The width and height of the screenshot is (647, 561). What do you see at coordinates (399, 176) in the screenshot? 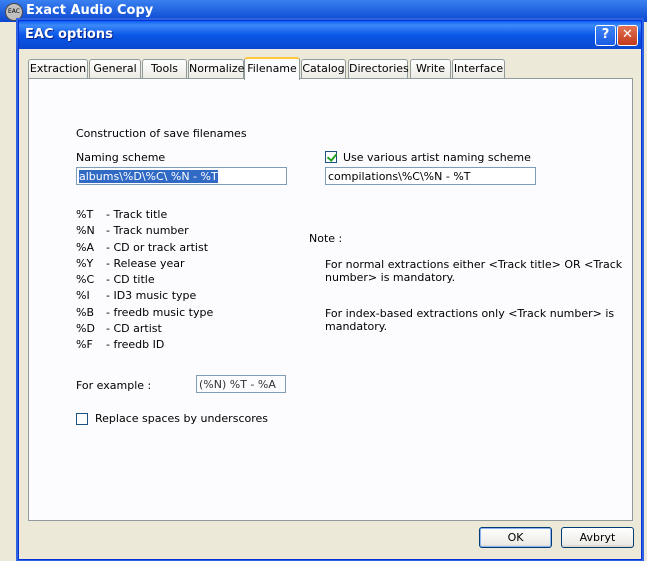
I see `various-artist-value: compilations\%C\%N - %T` at bounding box center [399, 176].